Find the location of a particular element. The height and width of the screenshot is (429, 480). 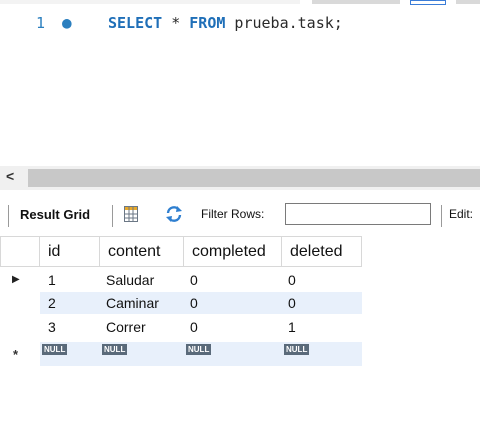

grid-header-row: id content completed deleted is located at coordinates (181, 251).